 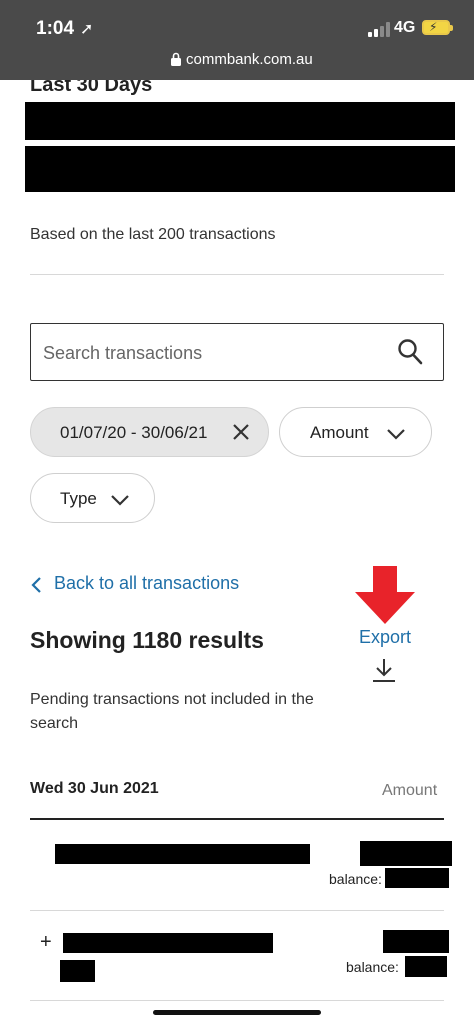 I want to click on divider, so click(x=237, y=274).